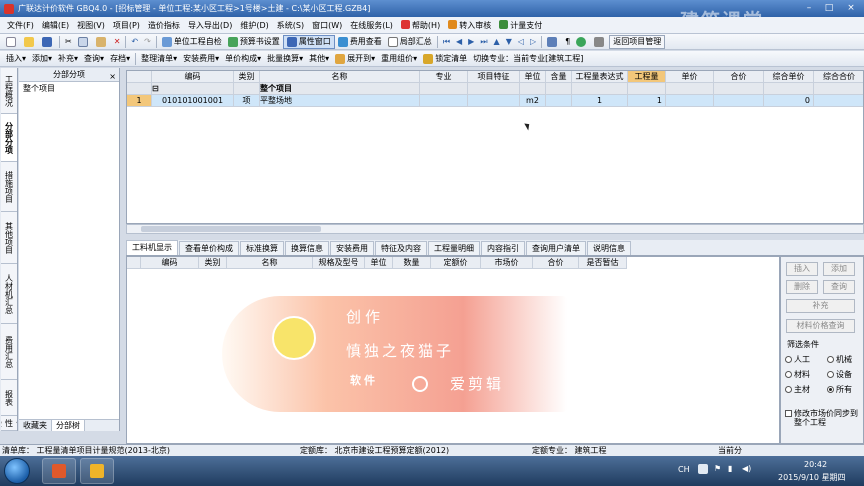 The height and width of the screenshot is (486, 864). Describe the element at coordinates (285, 59) in the screenshot. I see `batch-convert-button: 批量换算 ▾` at that location.